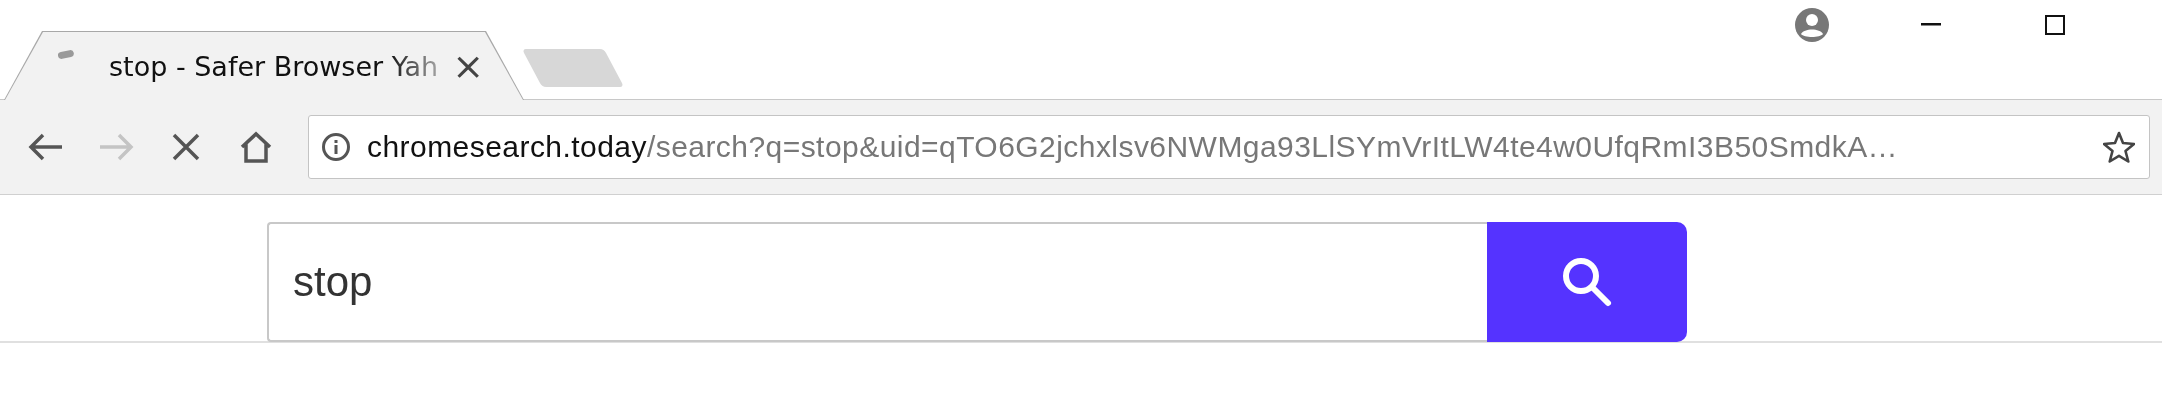 The height and width of the screenshot is (415, 2162). Describe the element at coordinates (2055, 25) in the screenshot. I see `maximize-icon` at that location.